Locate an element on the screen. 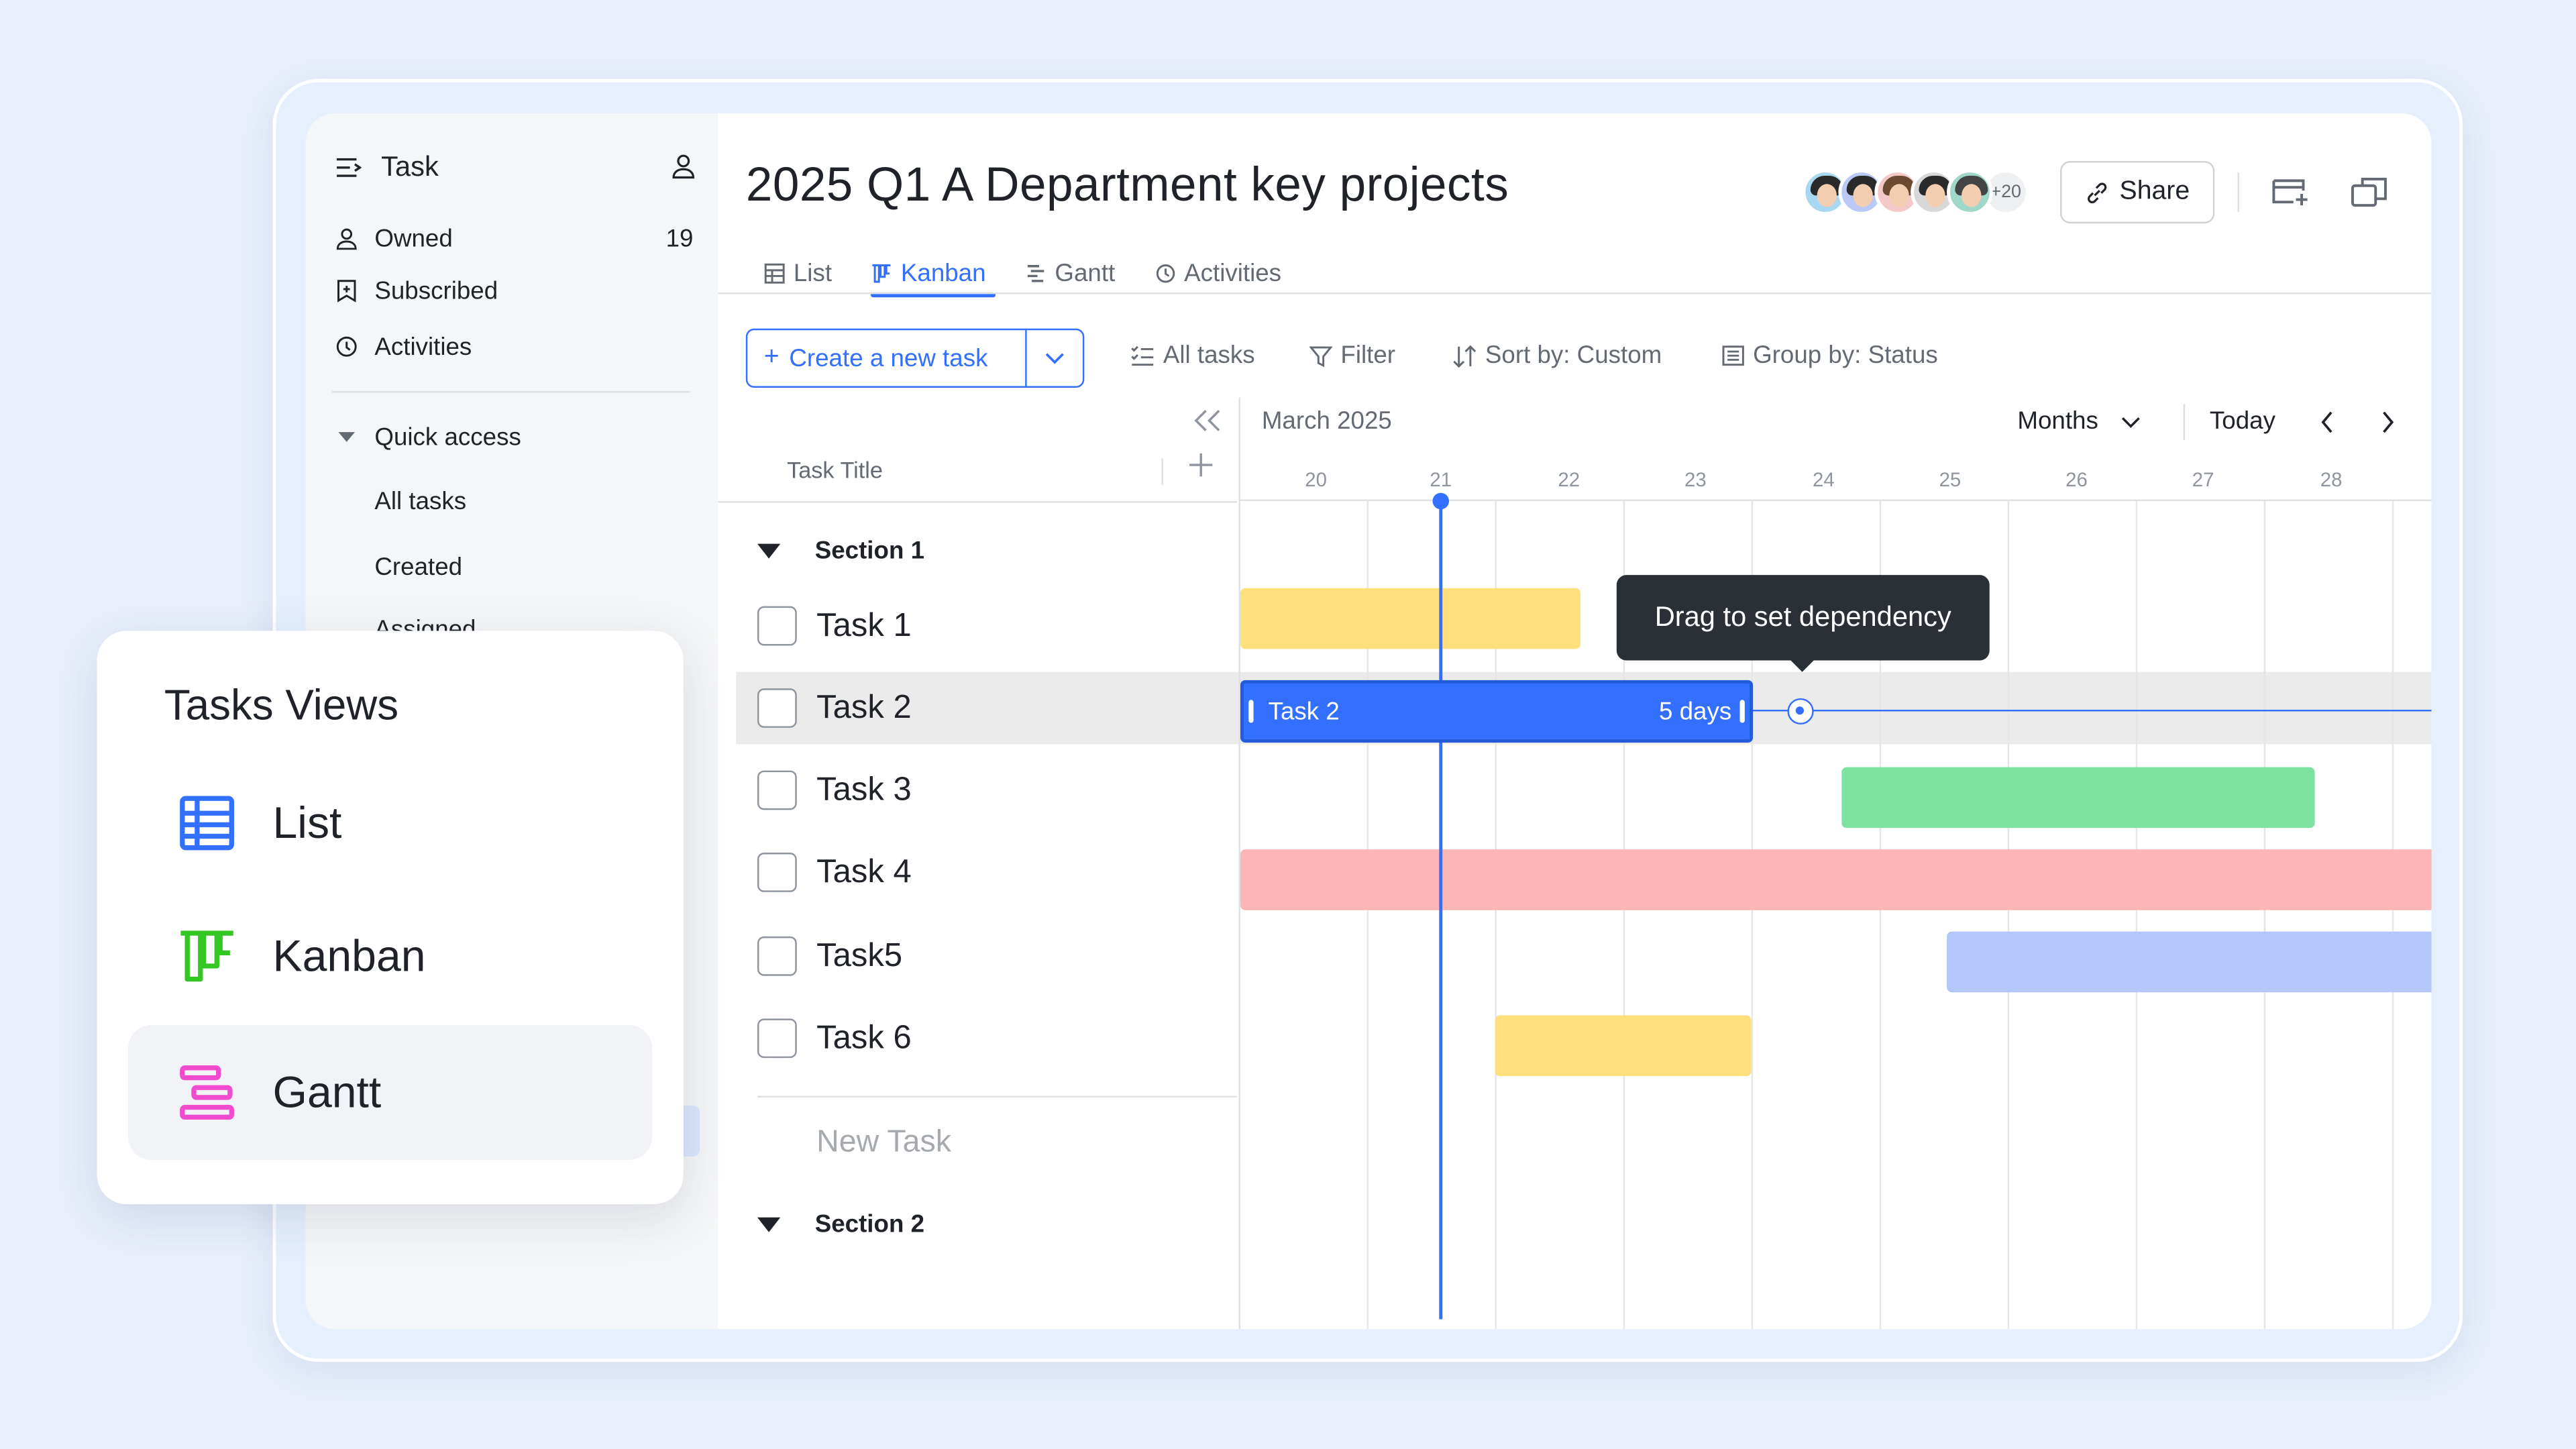  today-button: Today is located at coordinates (2242, 421).